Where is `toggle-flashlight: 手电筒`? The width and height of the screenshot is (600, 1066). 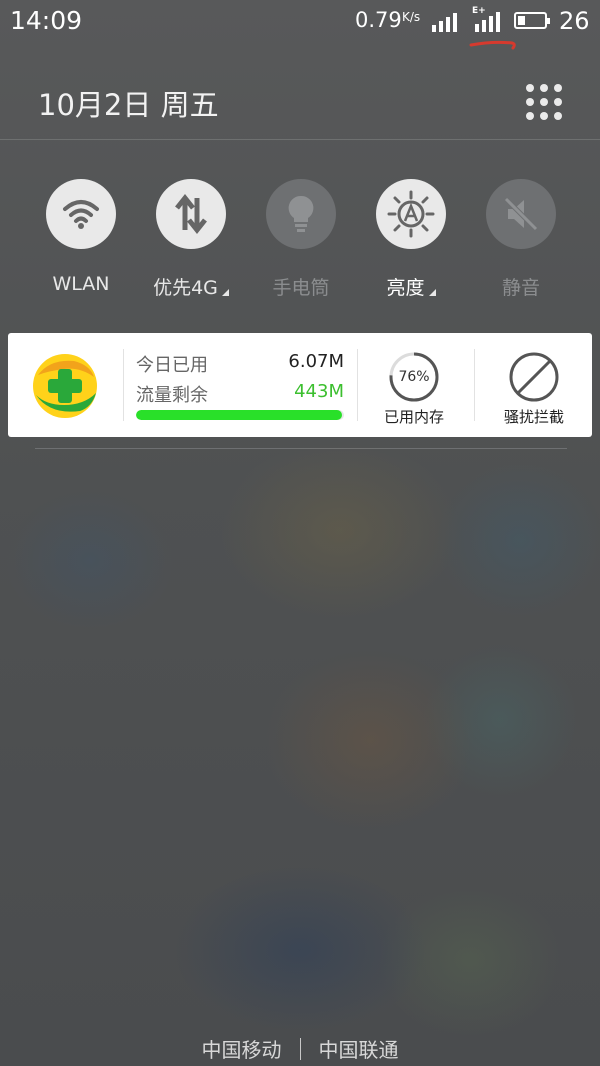 toggle-flashlight: 手电筒 is located at coordinates (301, 239).